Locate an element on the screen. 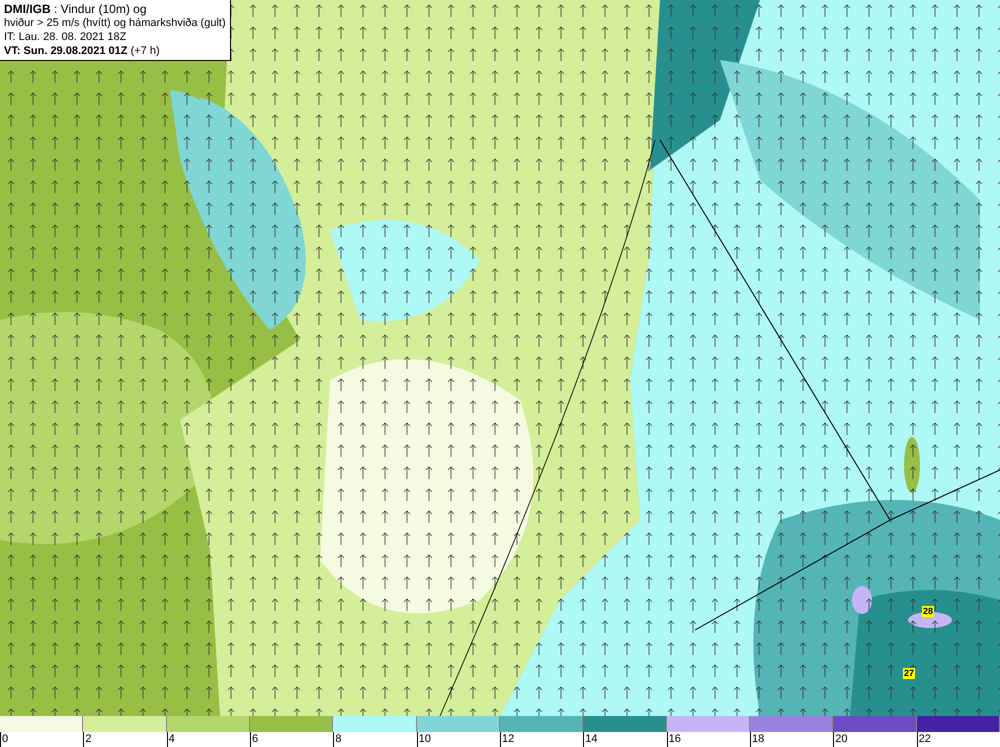  legend-label: 18 is located at coordinates (758, 739).